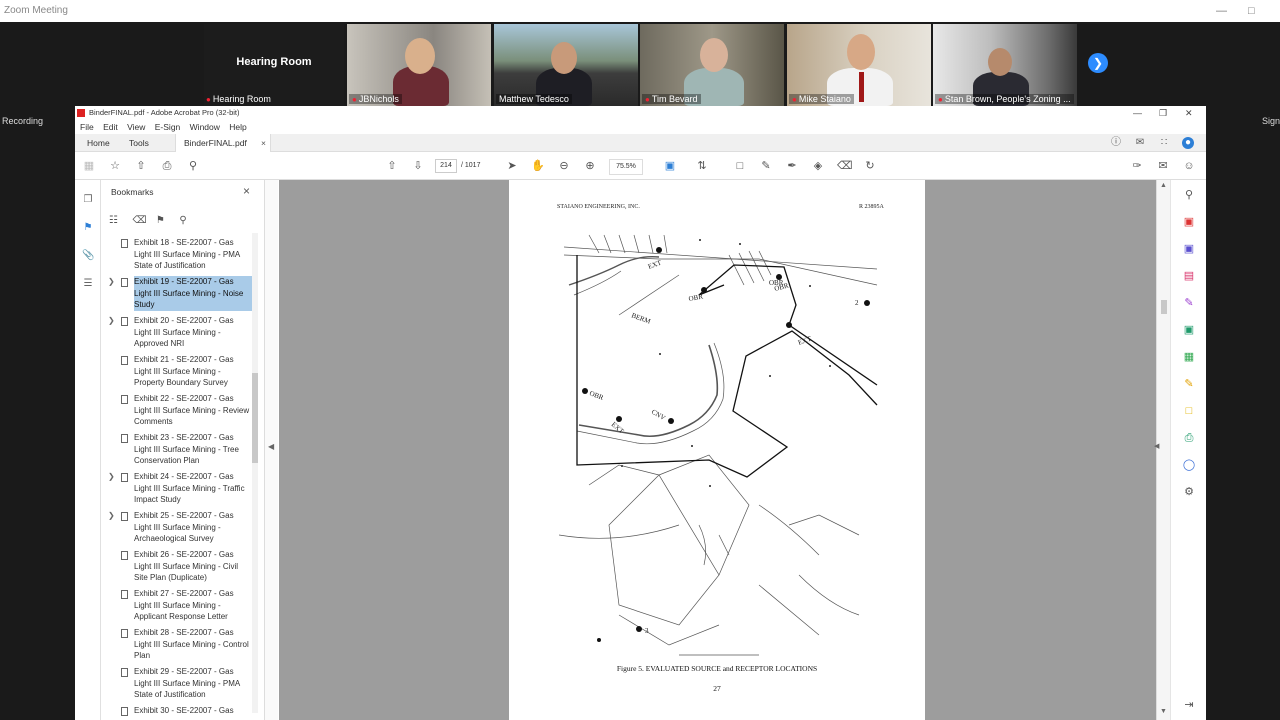  I want to click on hearing-room-tile: Hearing Room ● Hearing Room, so click(274, 65).